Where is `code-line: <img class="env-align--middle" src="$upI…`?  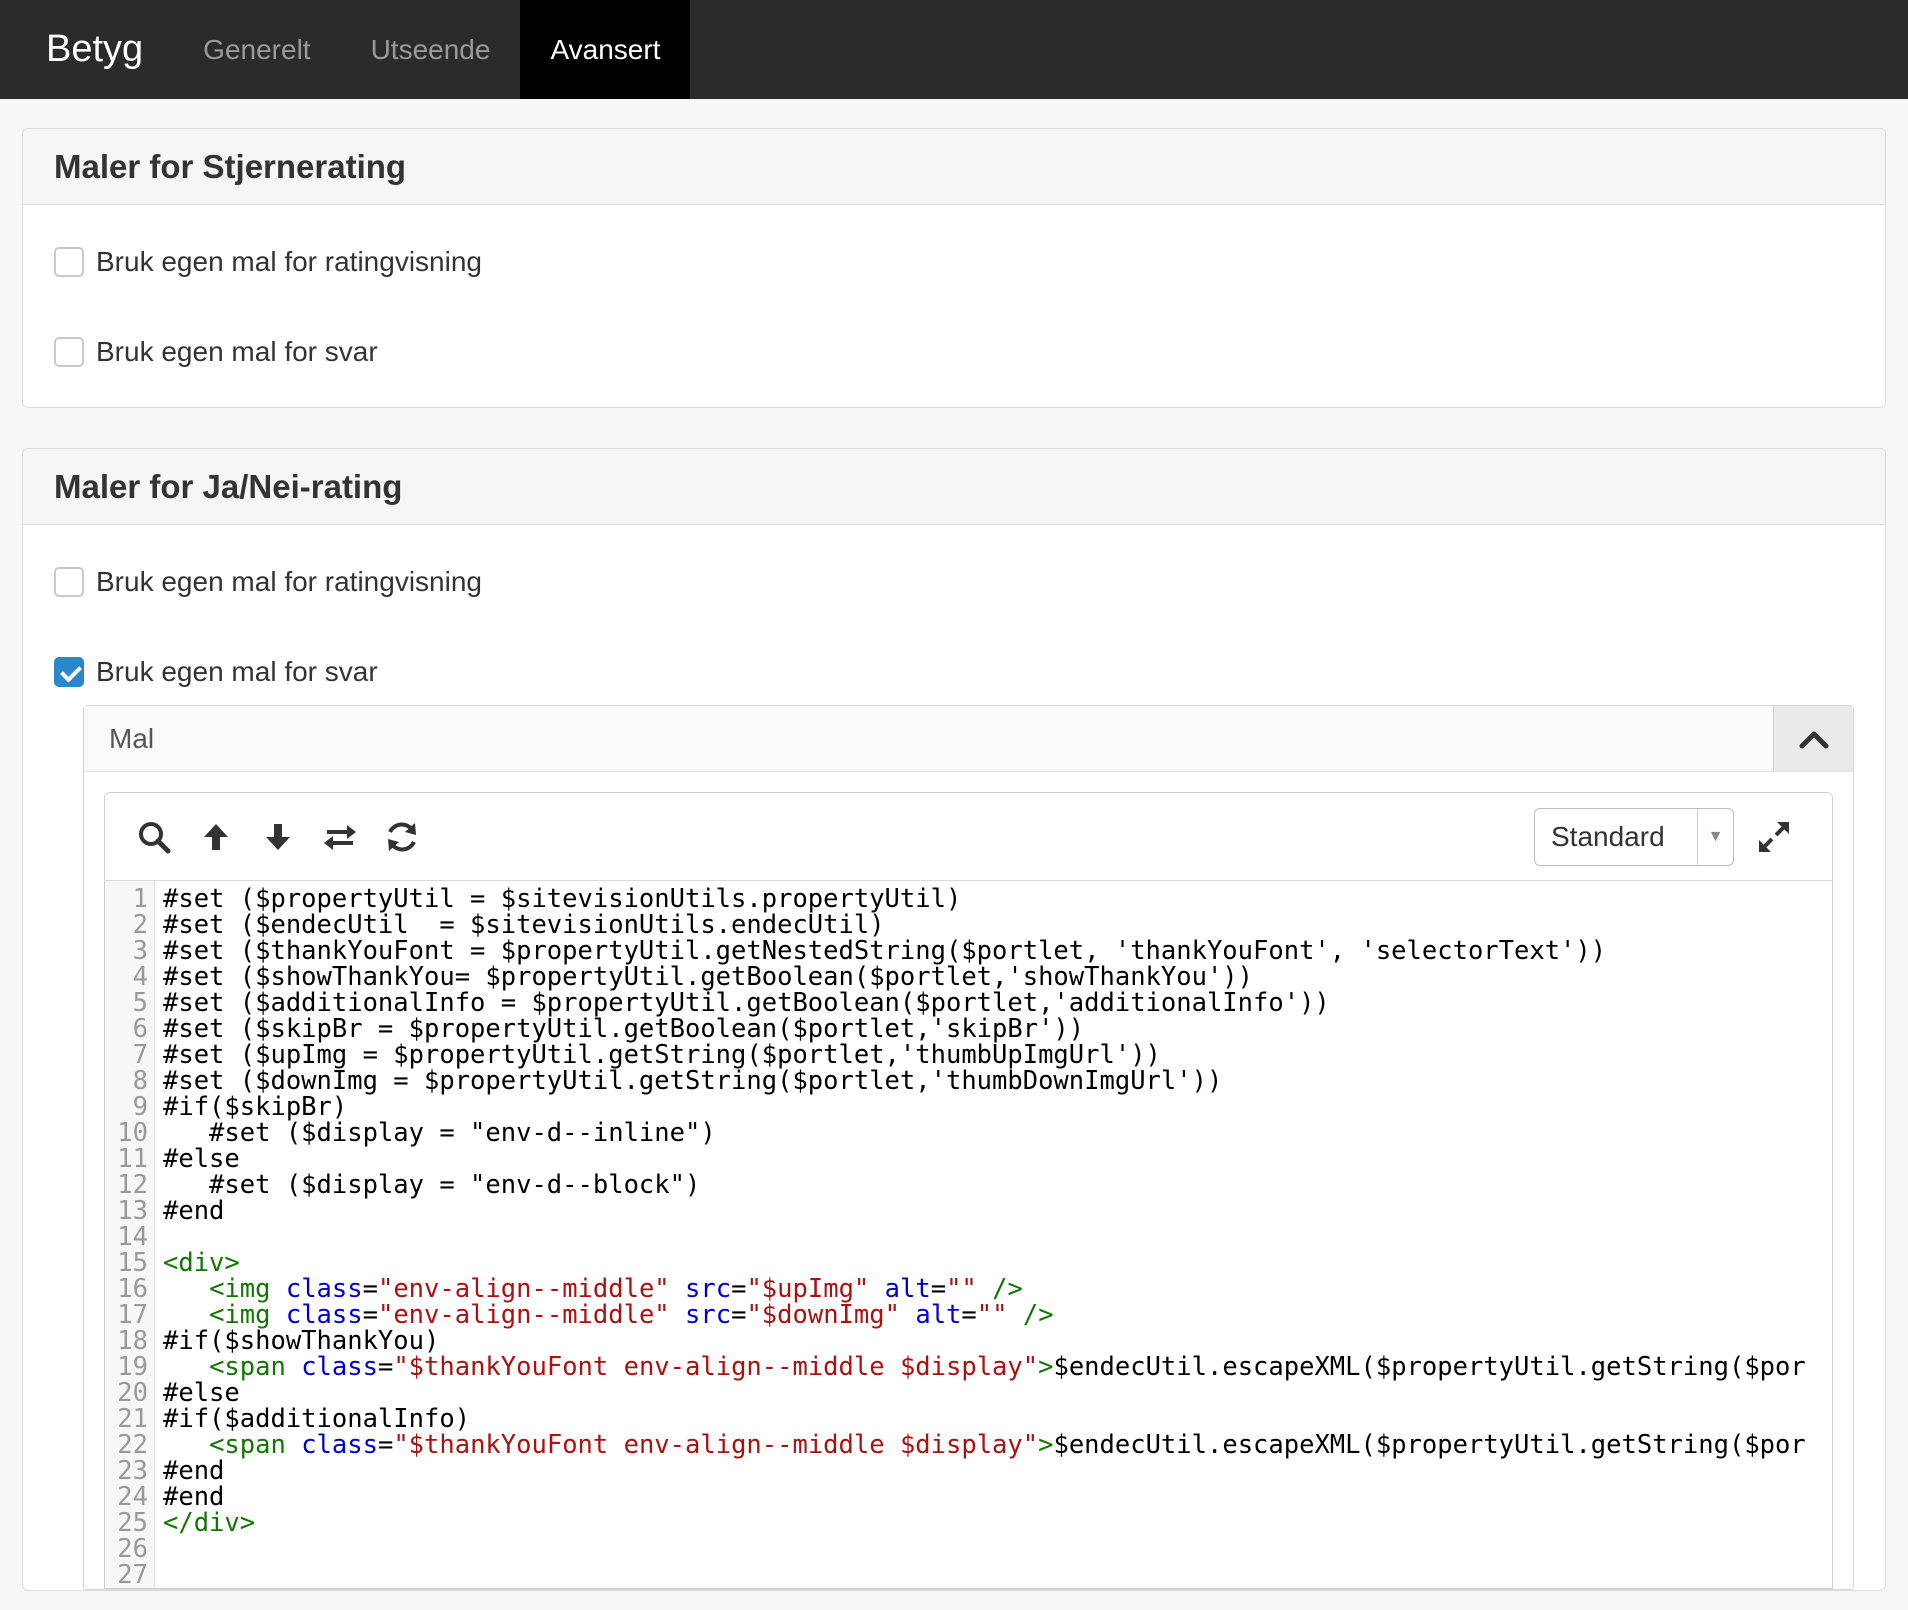
code-line: <img class="env-align--middle" src="$upI… is located at coordinates (997, 1289).